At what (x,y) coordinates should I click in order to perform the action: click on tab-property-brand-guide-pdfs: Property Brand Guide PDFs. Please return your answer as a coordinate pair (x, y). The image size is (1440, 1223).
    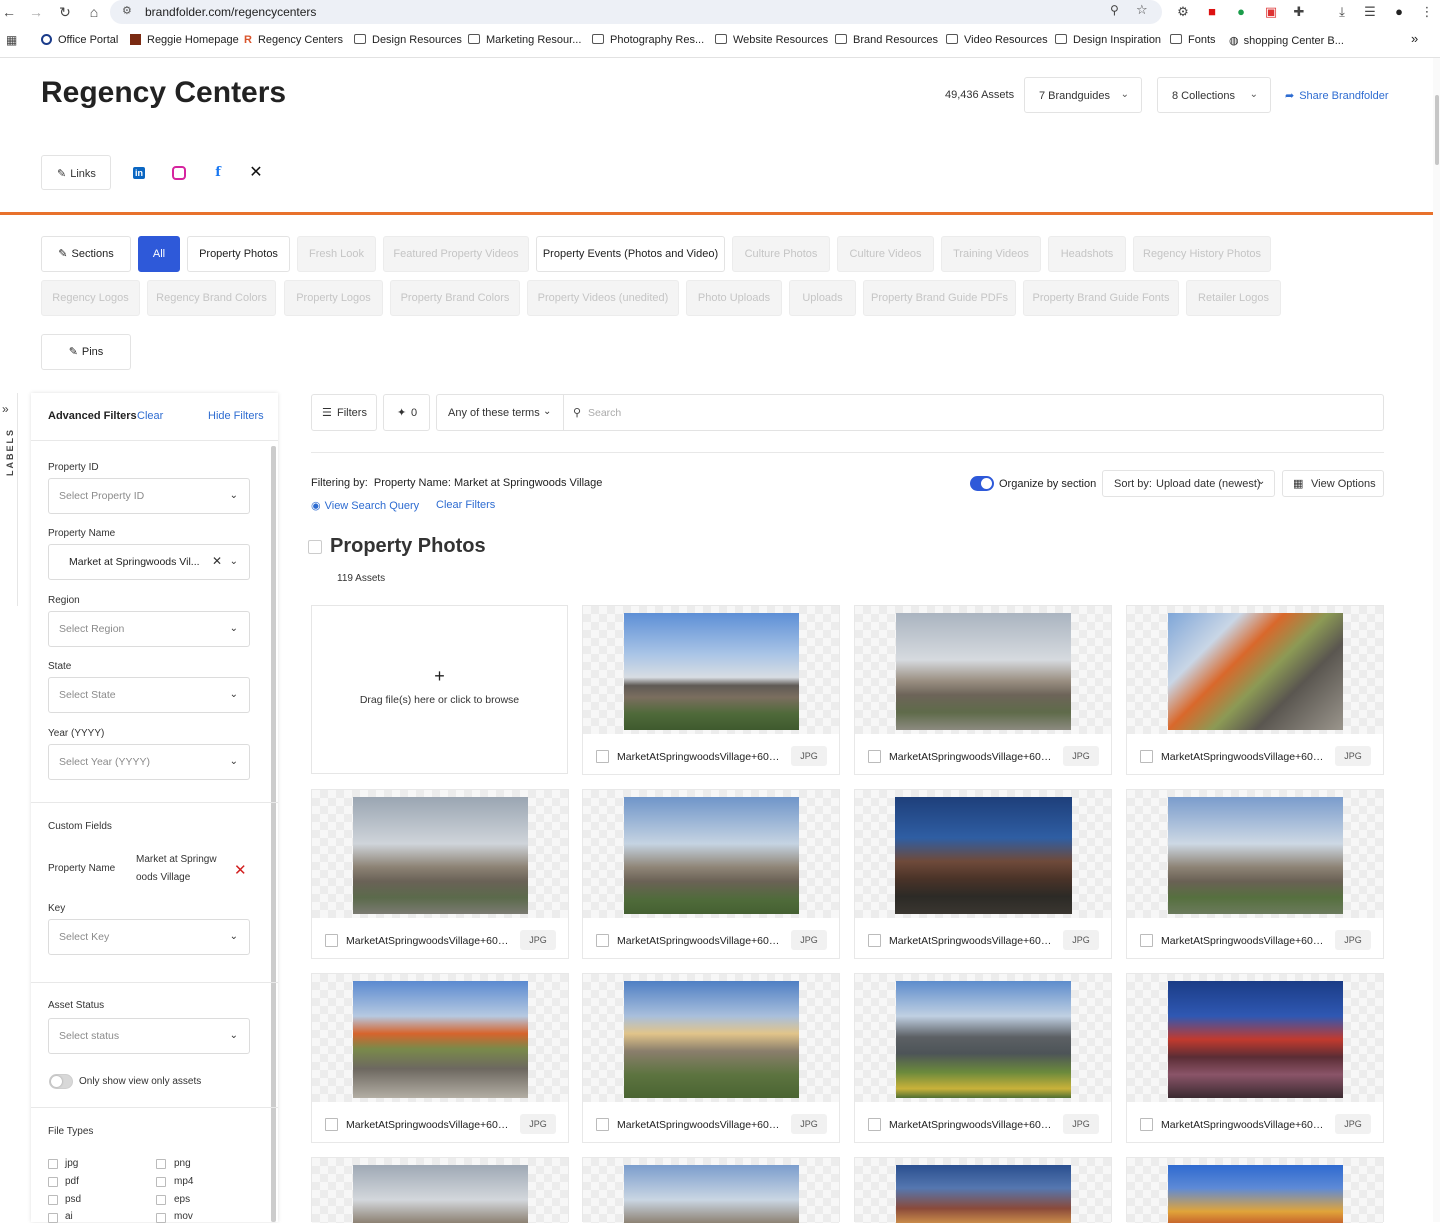
    Looking at the image, I should click on (939, 298).